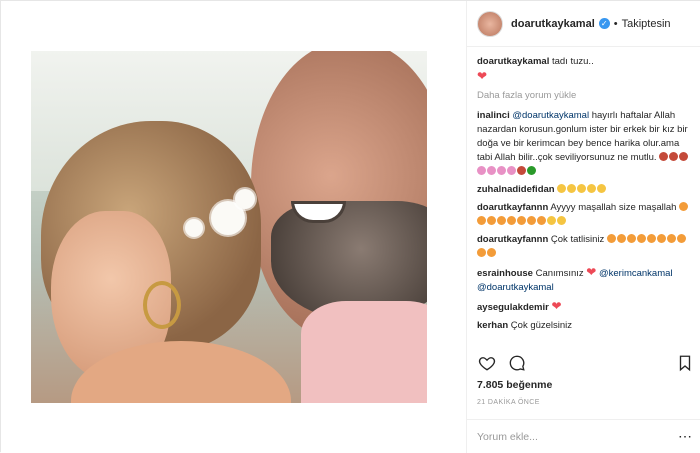 This screenshot has width=700, height=453. Describe the element at coordinates (586, 70) in the screenshot. I see `comment-item: doarutkaykamal tadı tuzu.. ❤` at that location.